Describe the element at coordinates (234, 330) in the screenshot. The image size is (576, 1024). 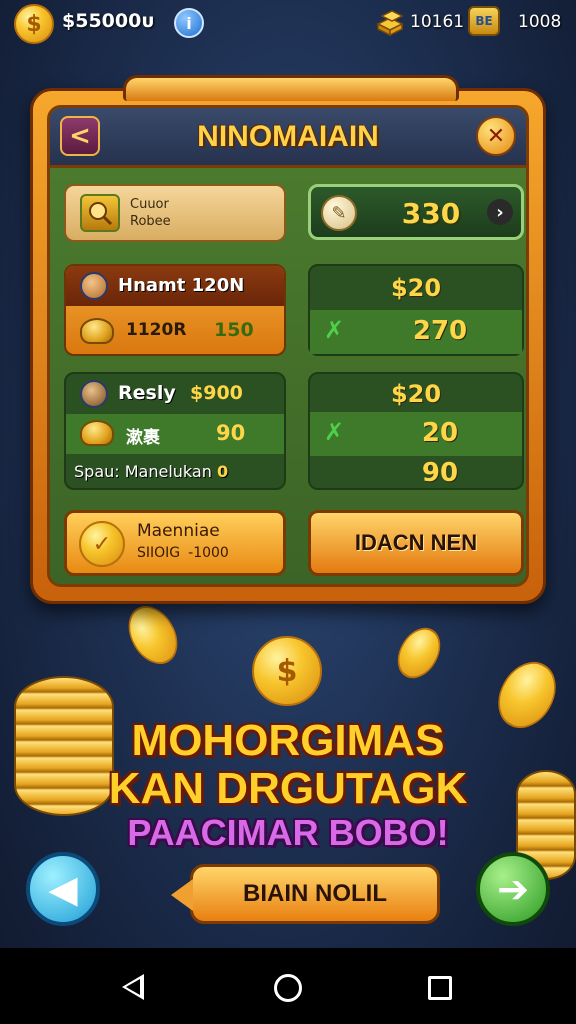
I see `offer-value: 150` at that location.